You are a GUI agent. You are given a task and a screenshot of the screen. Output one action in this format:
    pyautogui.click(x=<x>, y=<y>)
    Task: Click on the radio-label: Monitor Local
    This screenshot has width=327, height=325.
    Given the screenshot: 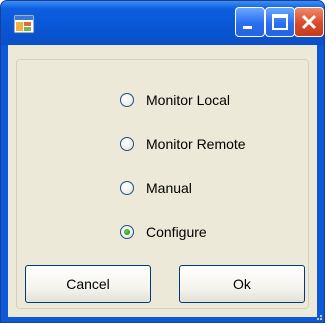 What is the action you would take?
    pyautogui.click(x=188, y=100)
    